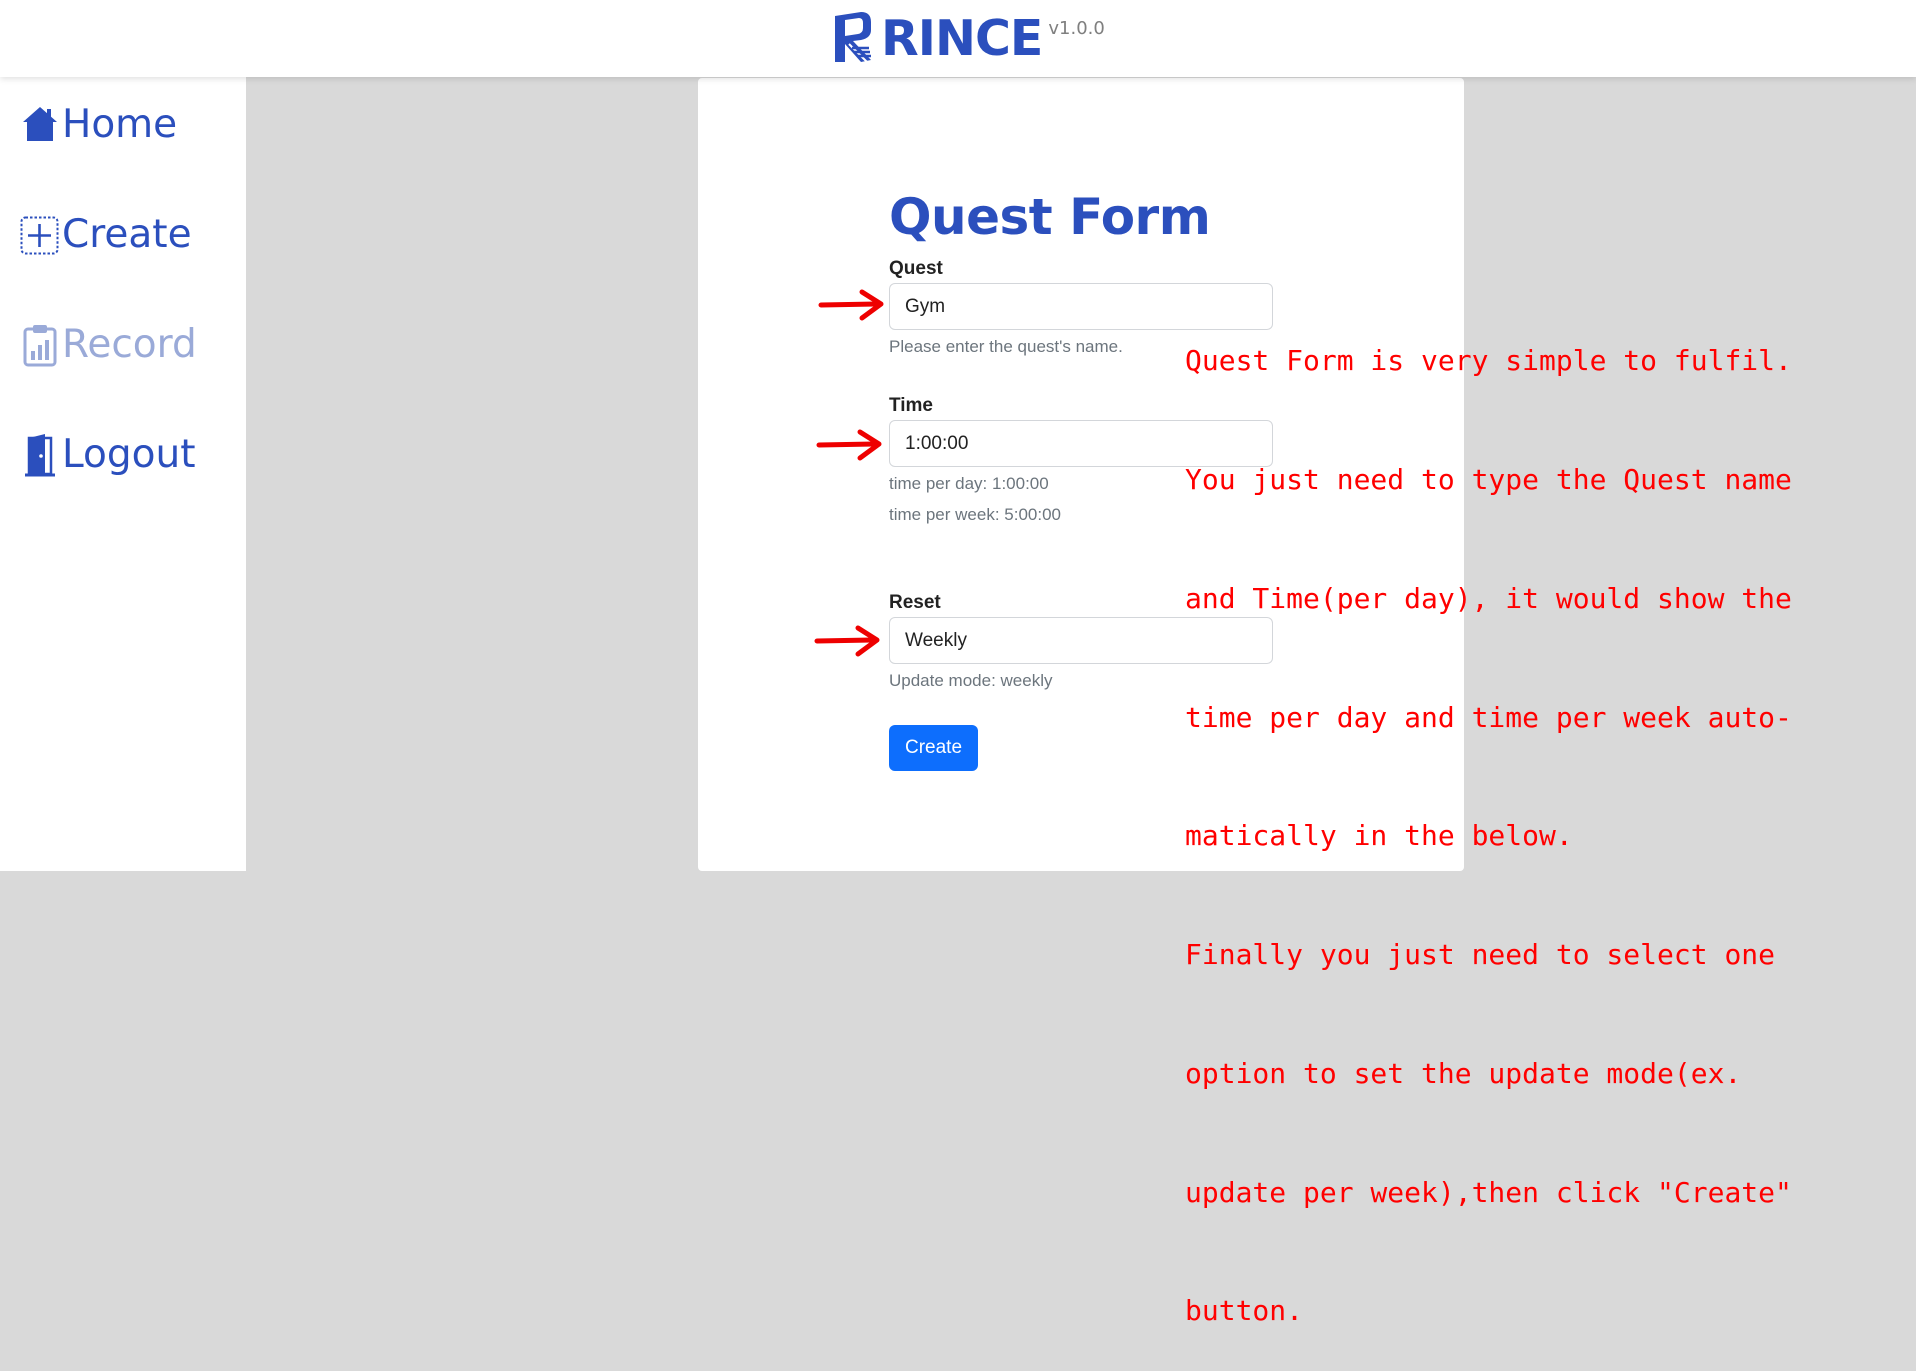 The image size is (1916, 1371). I want to click on top-bar: RINCE v1.0.0, so click(958, 38).